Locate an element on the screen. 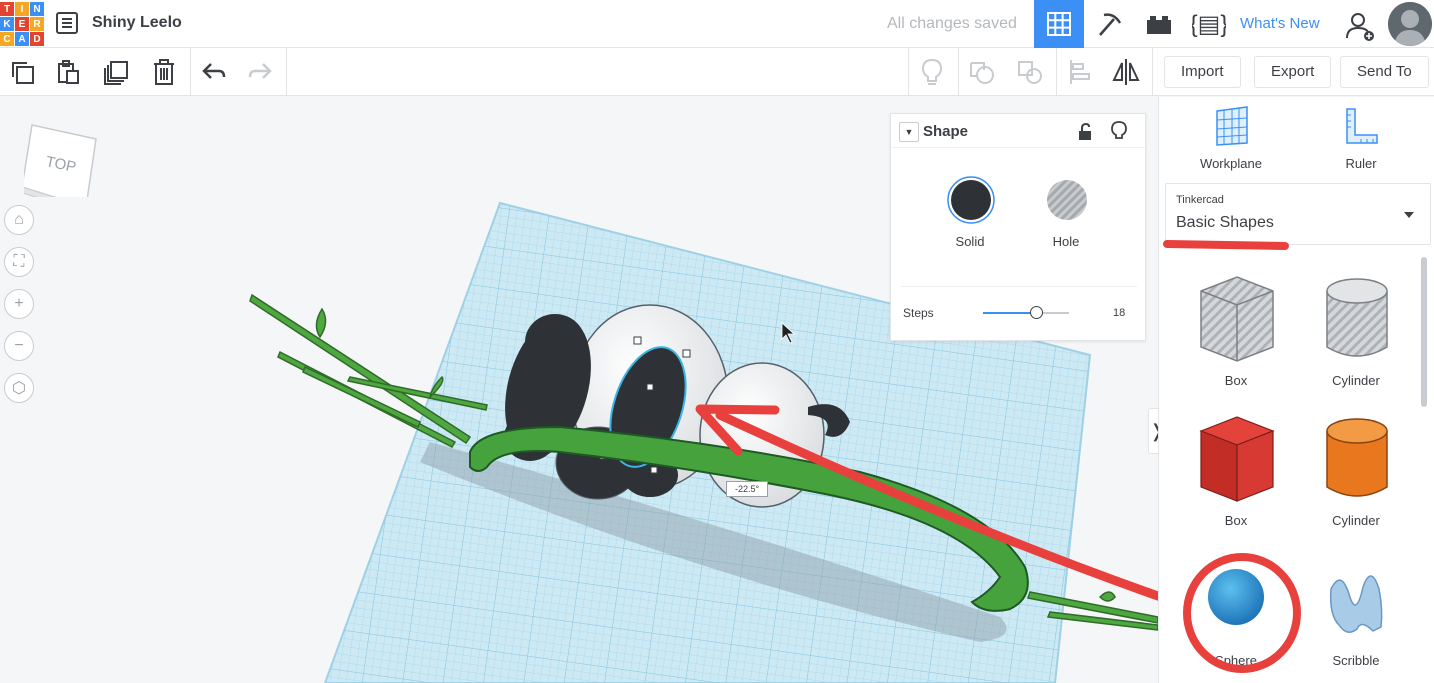  zoom-in-button: + is located at coordinates (19, 304).